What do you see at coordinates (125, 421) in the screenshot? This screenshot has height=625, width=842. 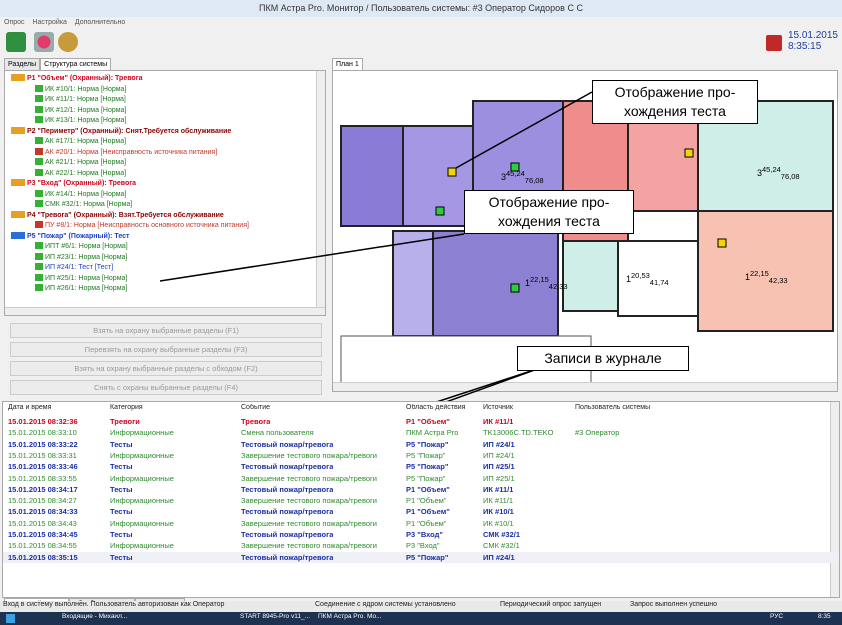 I see `cell-cat: Тревоги` at bounding box center [125, 421].